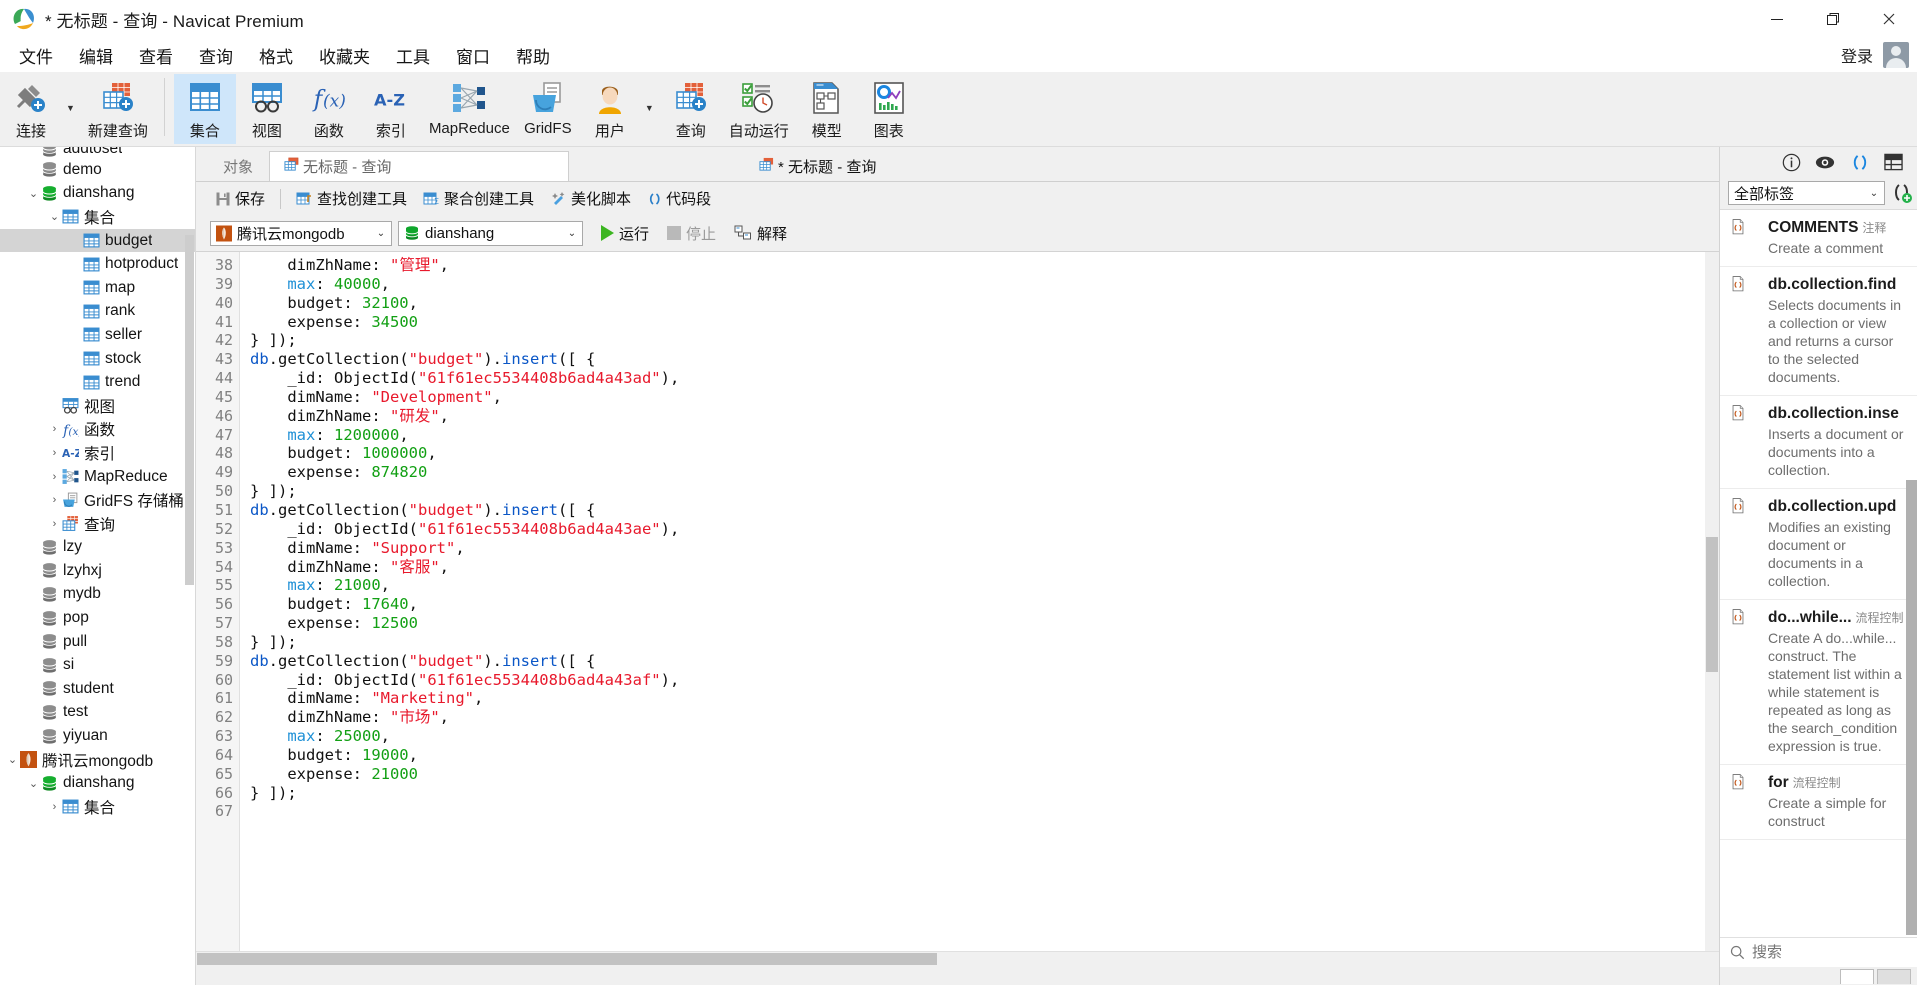 This screenshot has height=985, width=1917. Describe the element at coordinates (984, 698) in the screenshot. I see `code-line: dimName: "Marketing",` at that location.